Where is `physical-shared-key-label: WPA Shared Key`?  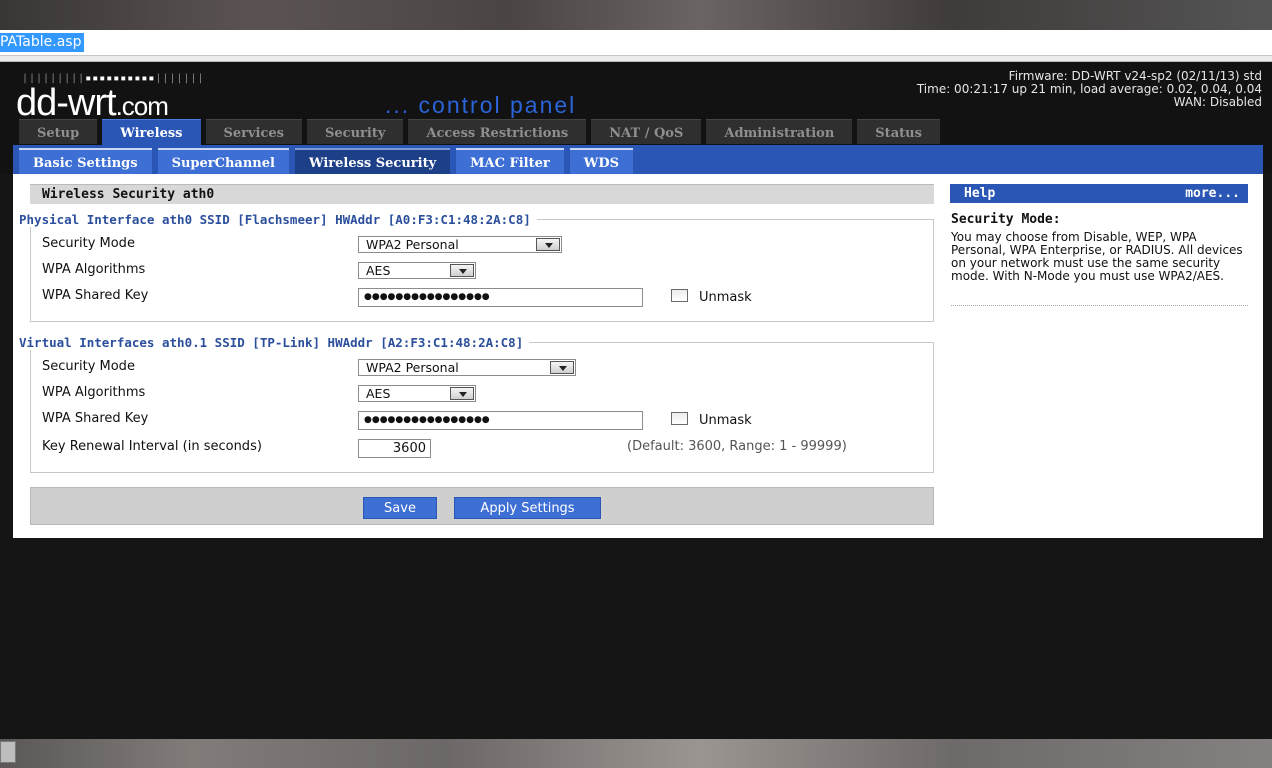 physical-shared-key-label: WPA Shared Key is located at coordinates (95, 295).